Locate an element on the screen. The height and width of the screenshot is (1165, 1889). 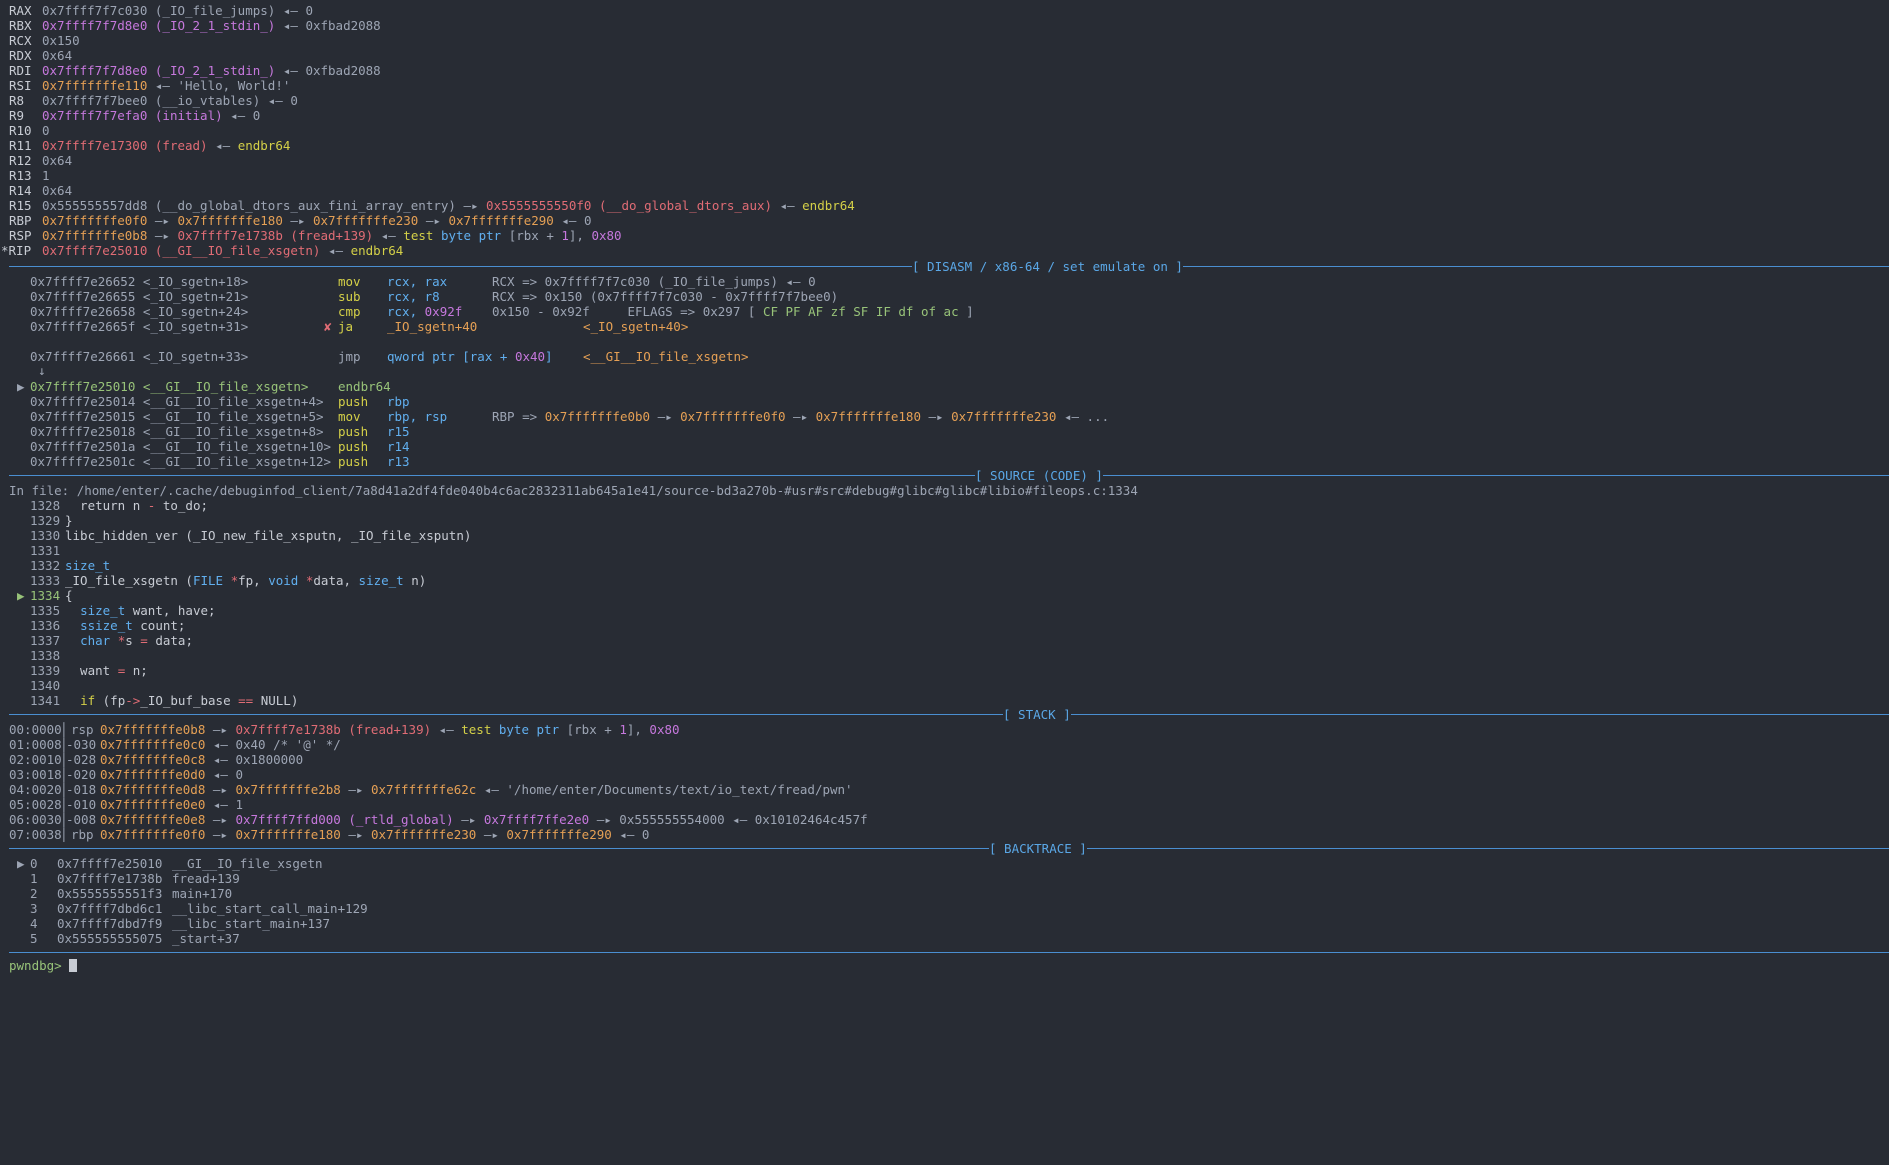
backtrace-rule is located at coordinates (949, 848).